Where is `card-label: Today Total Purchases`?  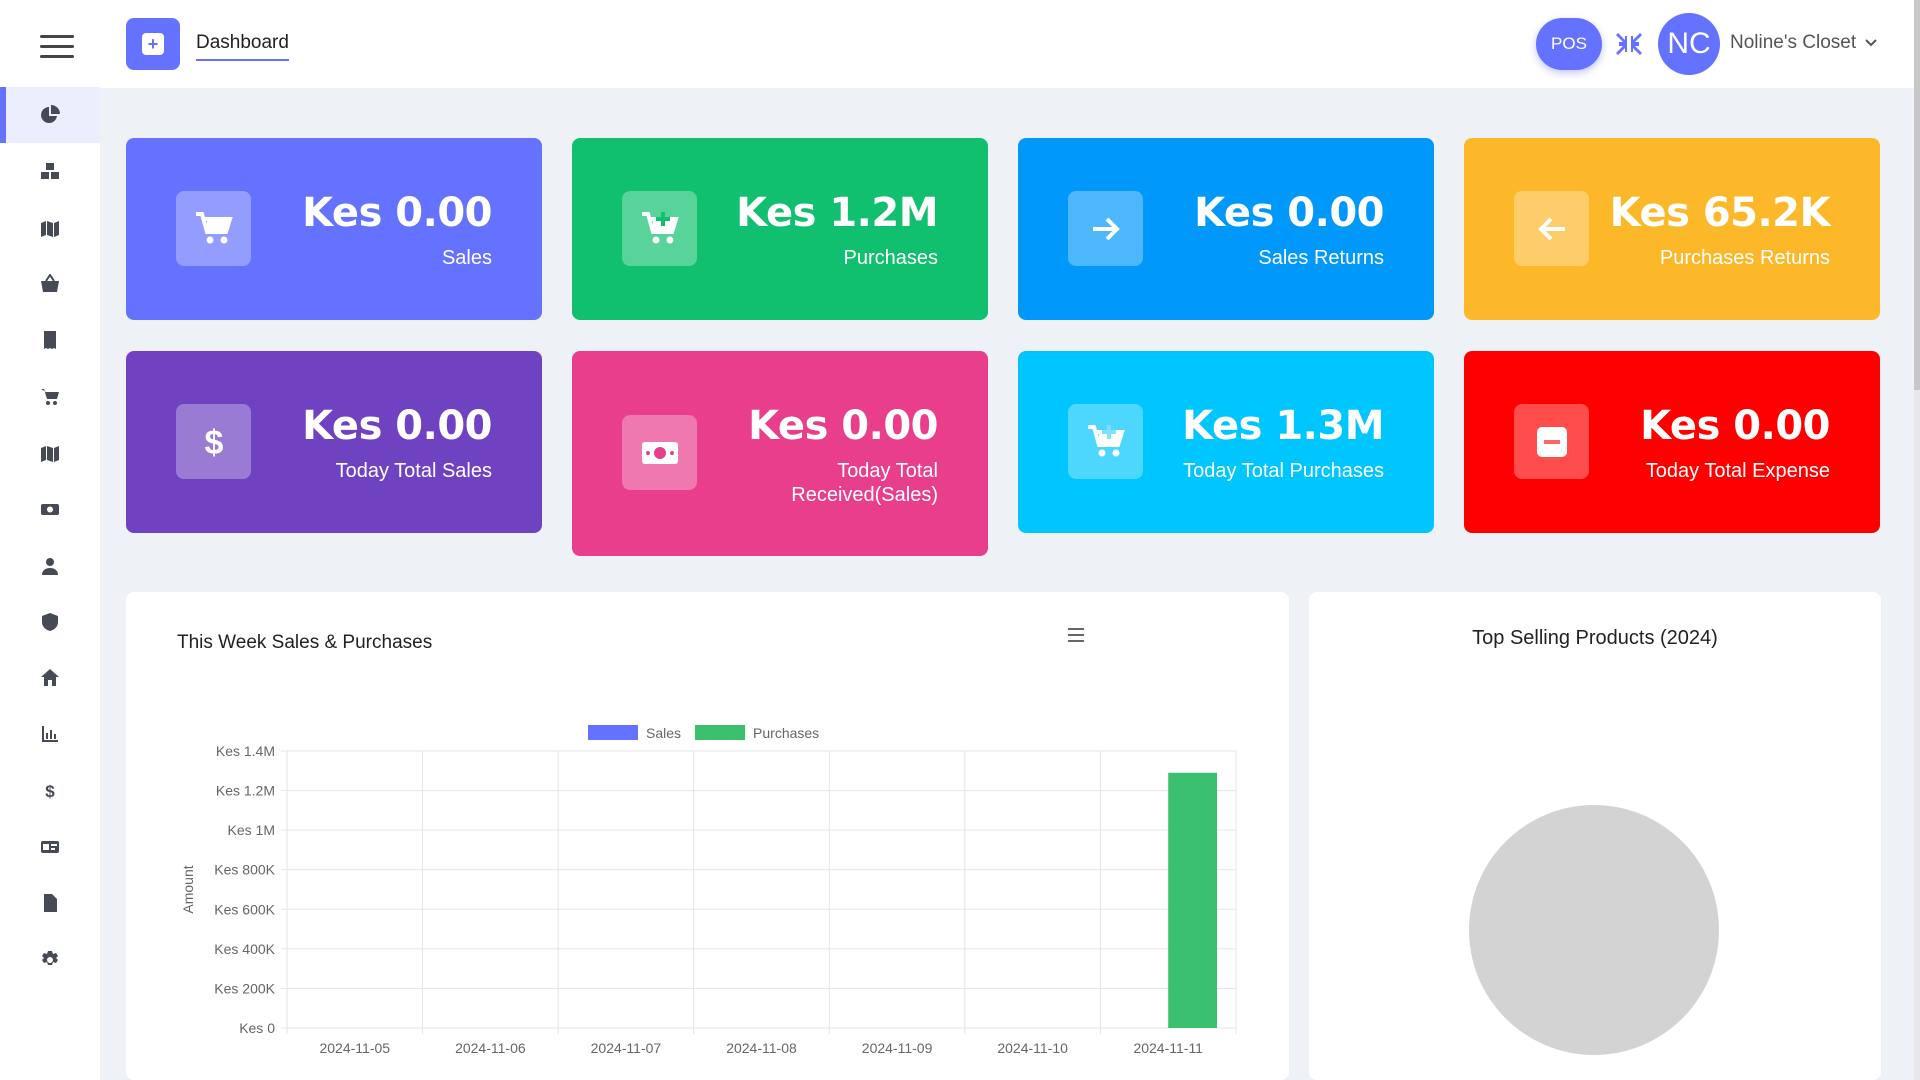
card-label: Today Total Purchases is located at coordinates (1283, 471).